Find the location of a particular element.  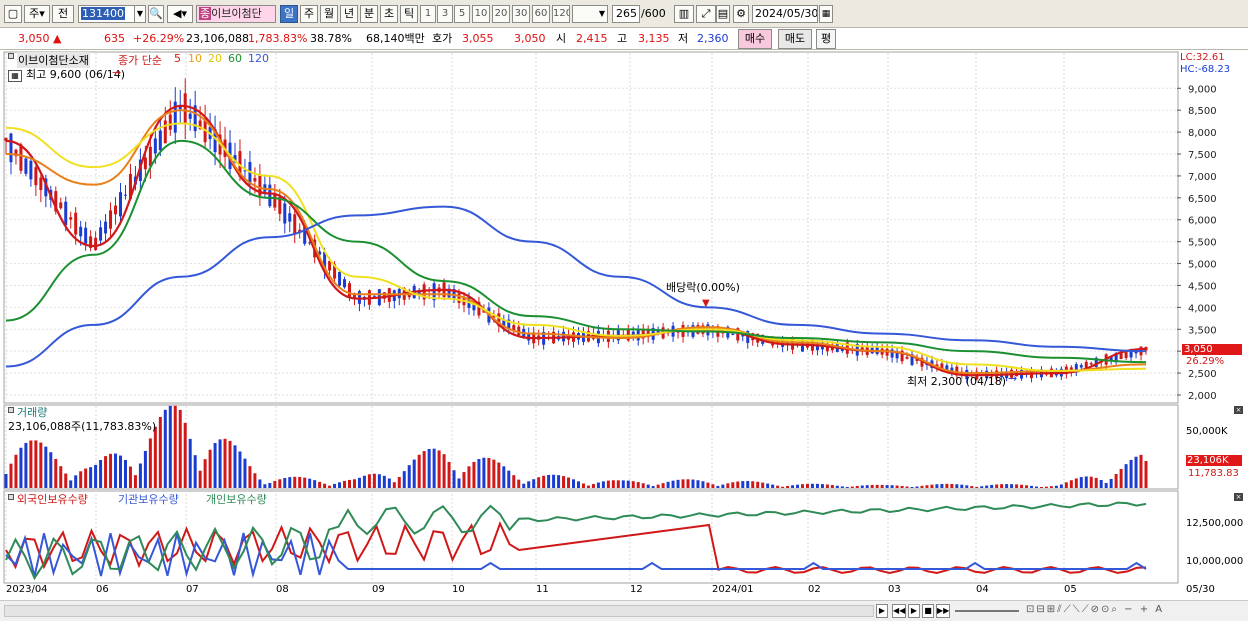

holdings-panel-box-icon is located at coordinates (11, 497).